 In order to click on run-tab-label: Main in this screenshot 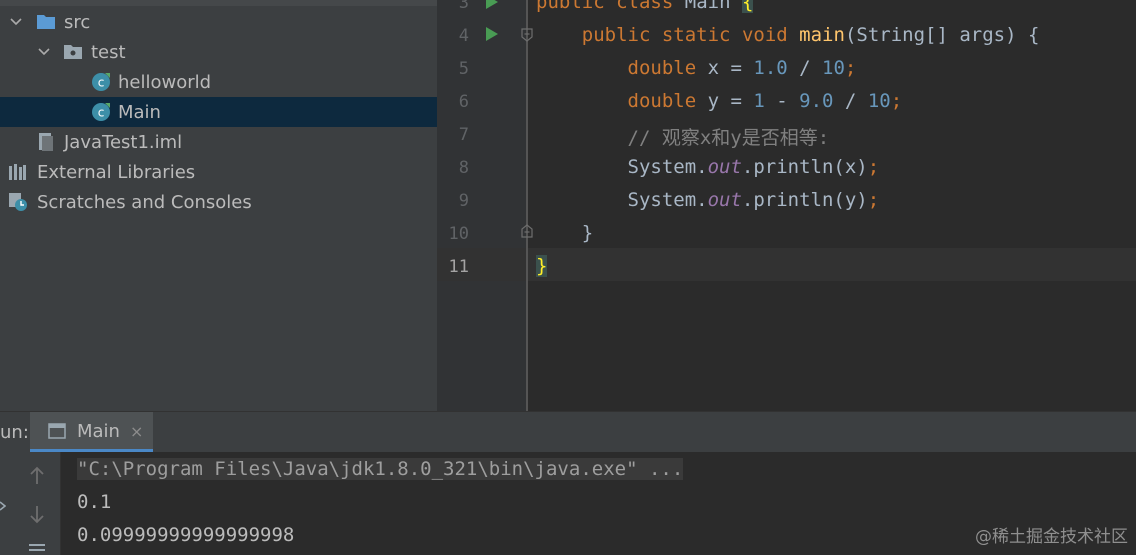, I will do `click(98, 431)`.